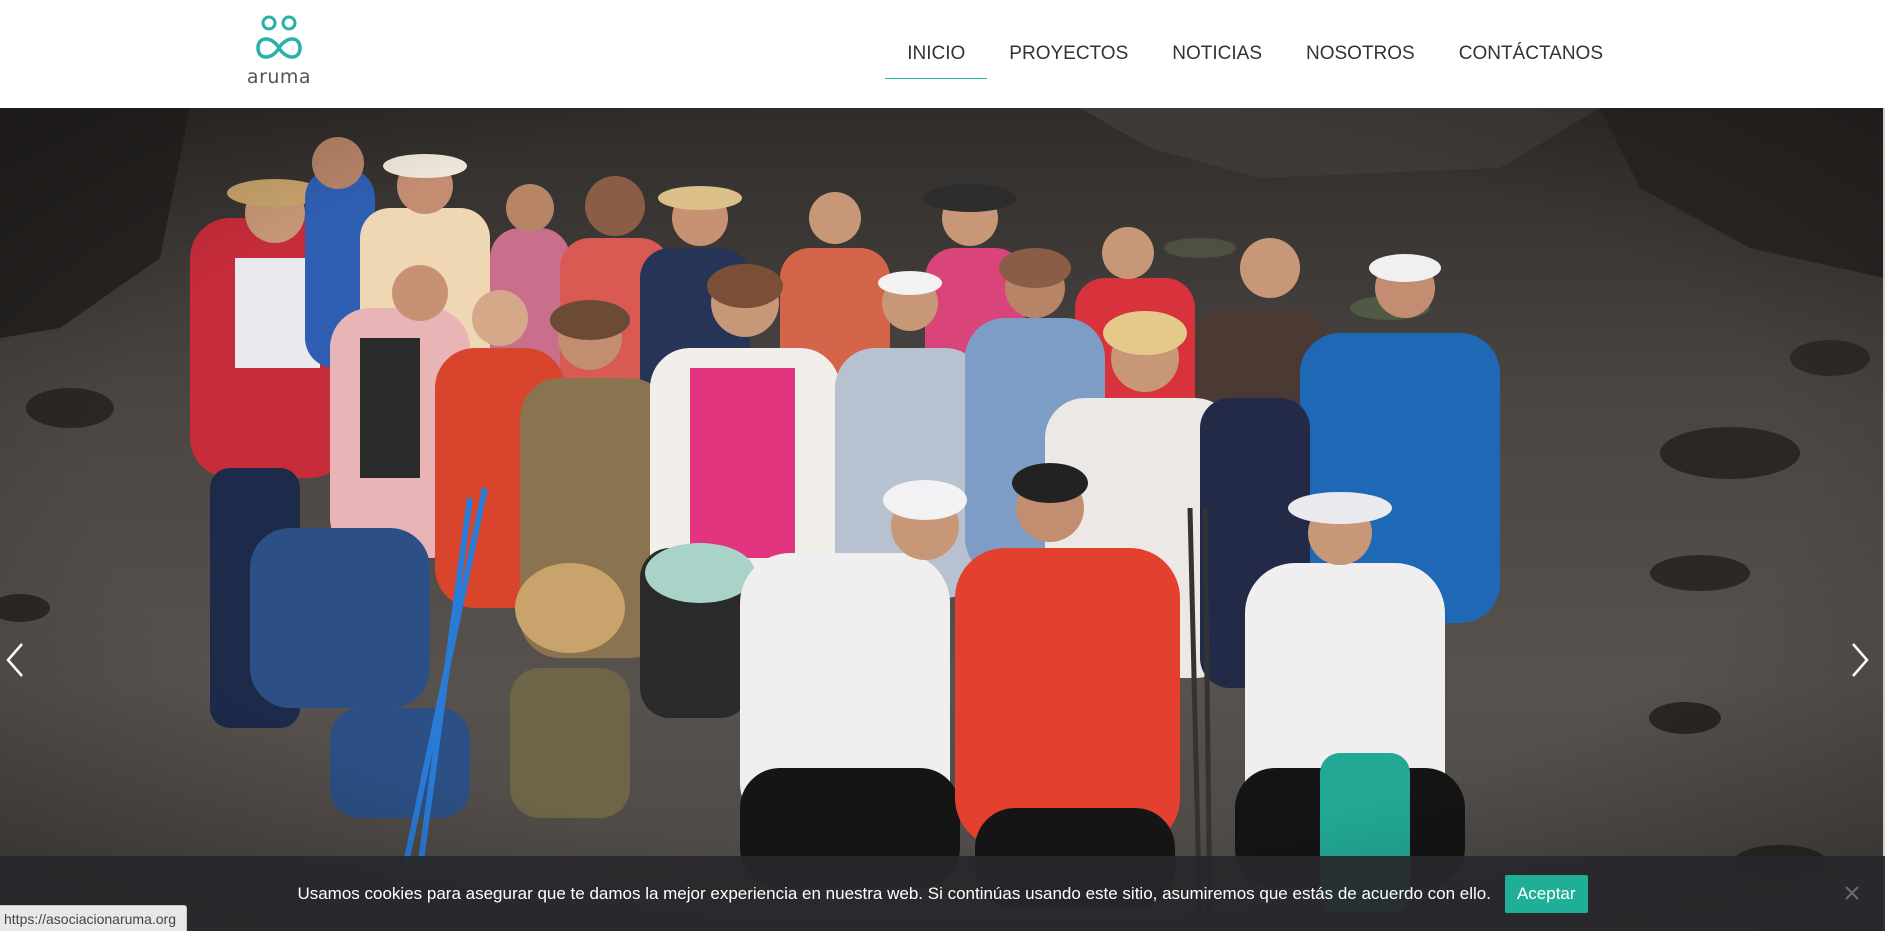 This screenshot has height=931, width=1885. I want to click on aruma-logo-icon, so click(279, 37).